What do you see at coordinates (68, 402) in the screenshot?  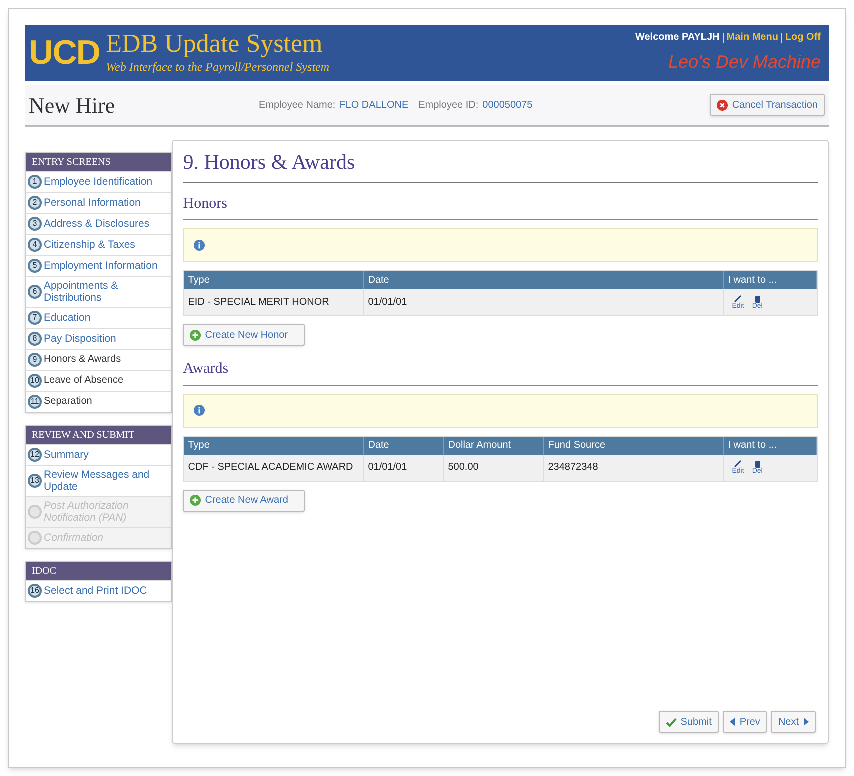 I see `nav-item-label: Separation` at bounding box center [68, 402].